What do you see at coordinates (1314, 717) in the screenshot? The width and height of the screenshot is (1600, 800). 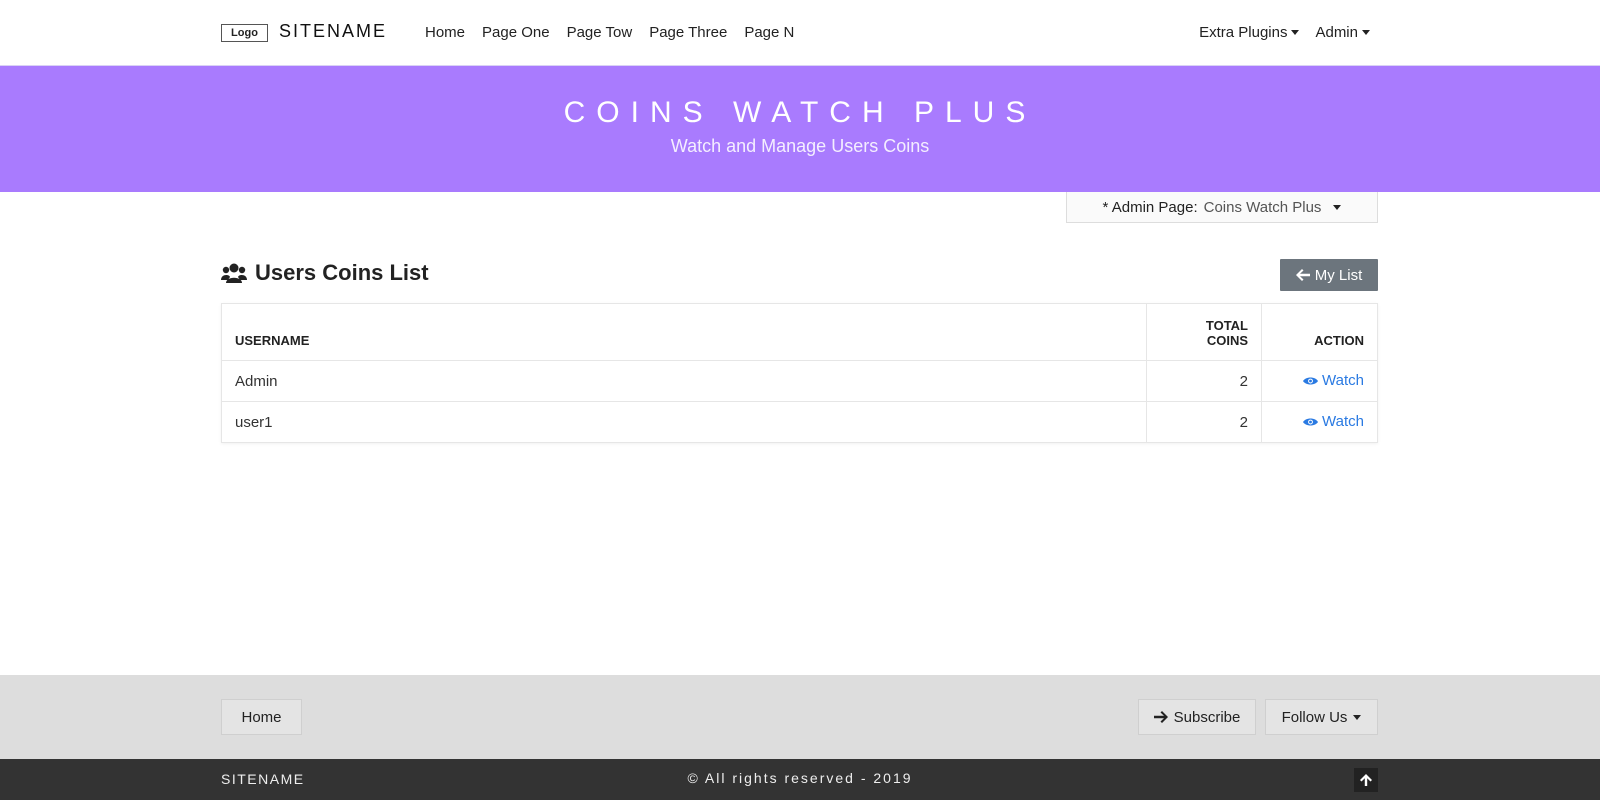 I see `follow-us-label: Follow Us` at bounding box center [1314, 717].